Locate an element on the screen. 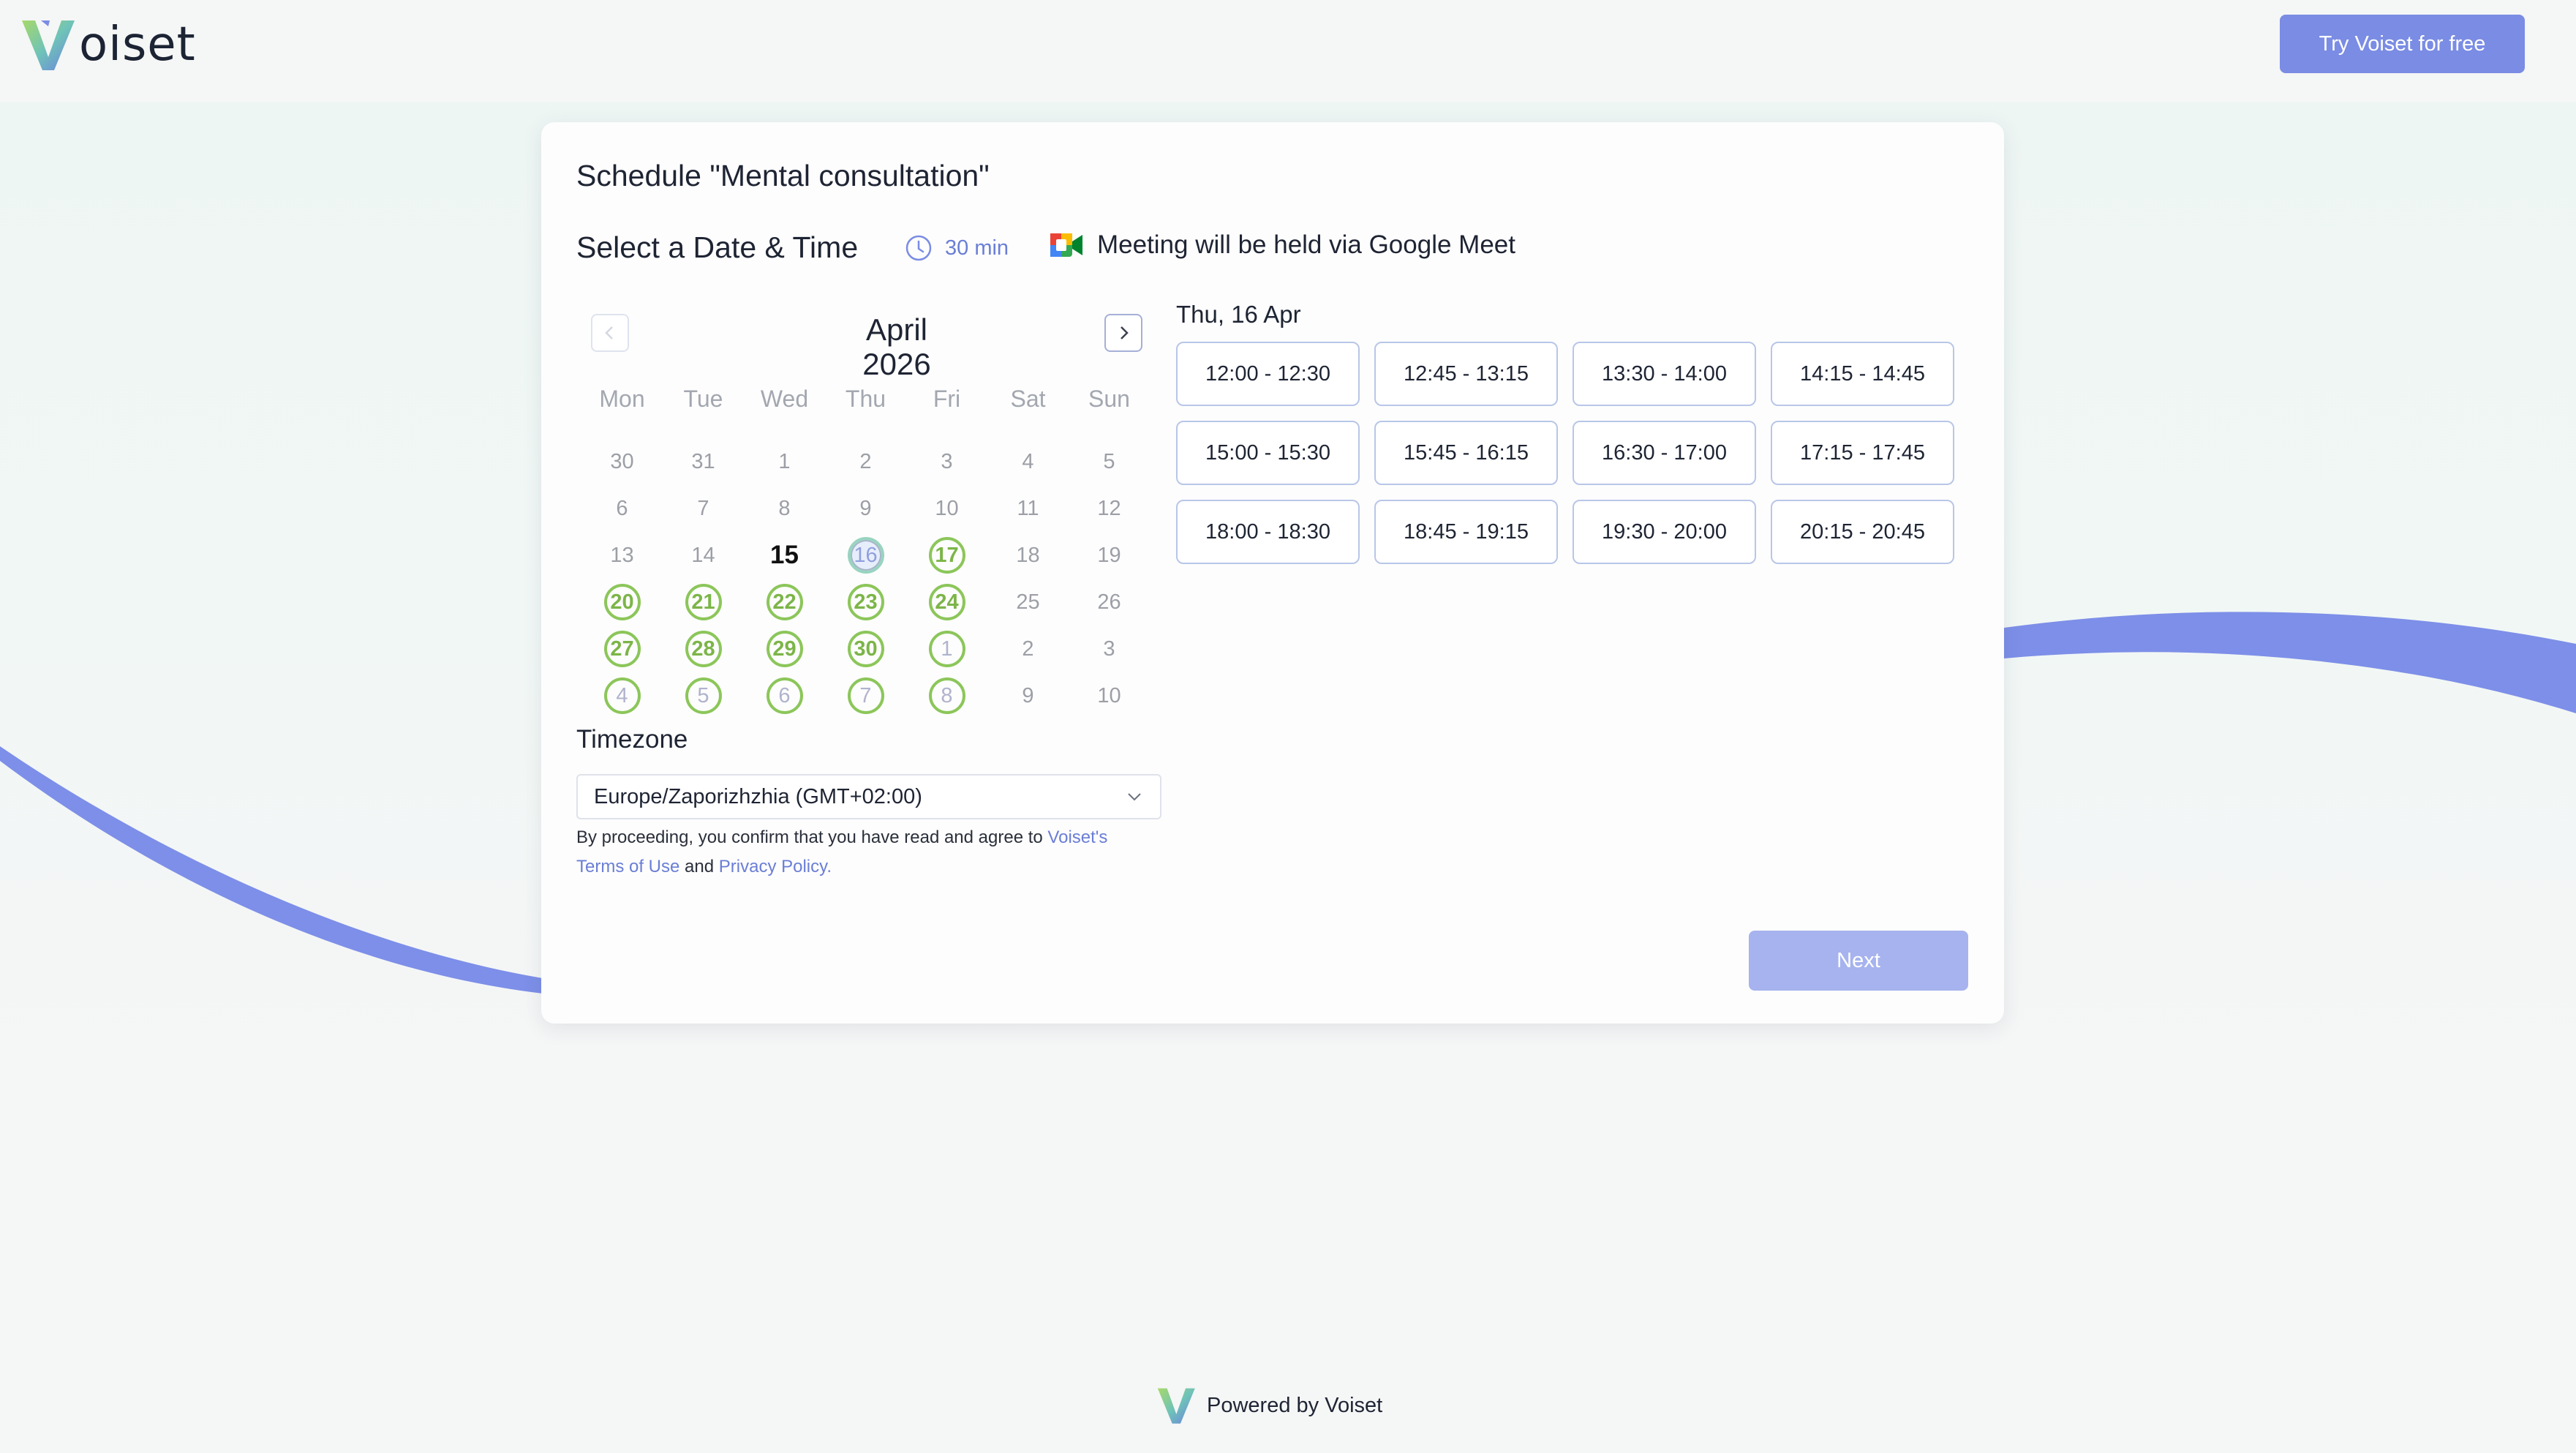  calendar-day: 14 is located at coordinates (703, 555).